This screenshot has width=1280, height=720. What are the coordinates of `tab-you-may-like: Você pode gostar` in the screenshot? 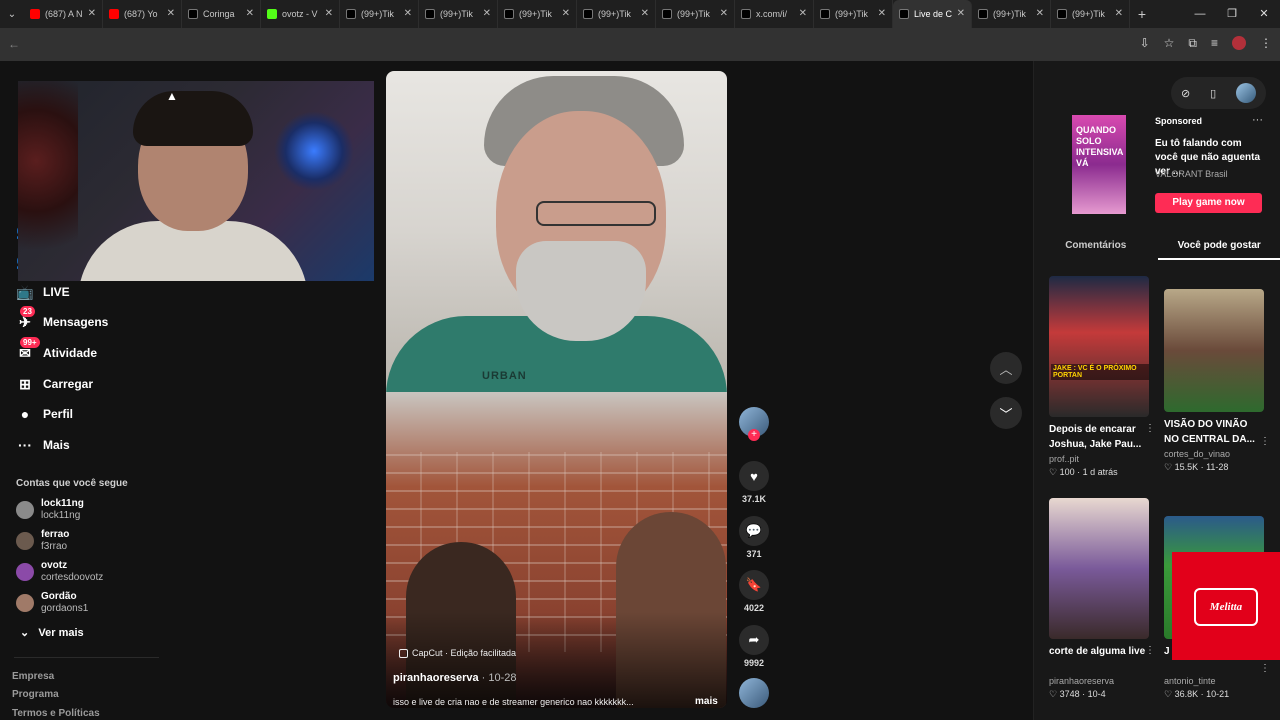 It's located at (1218, 246).